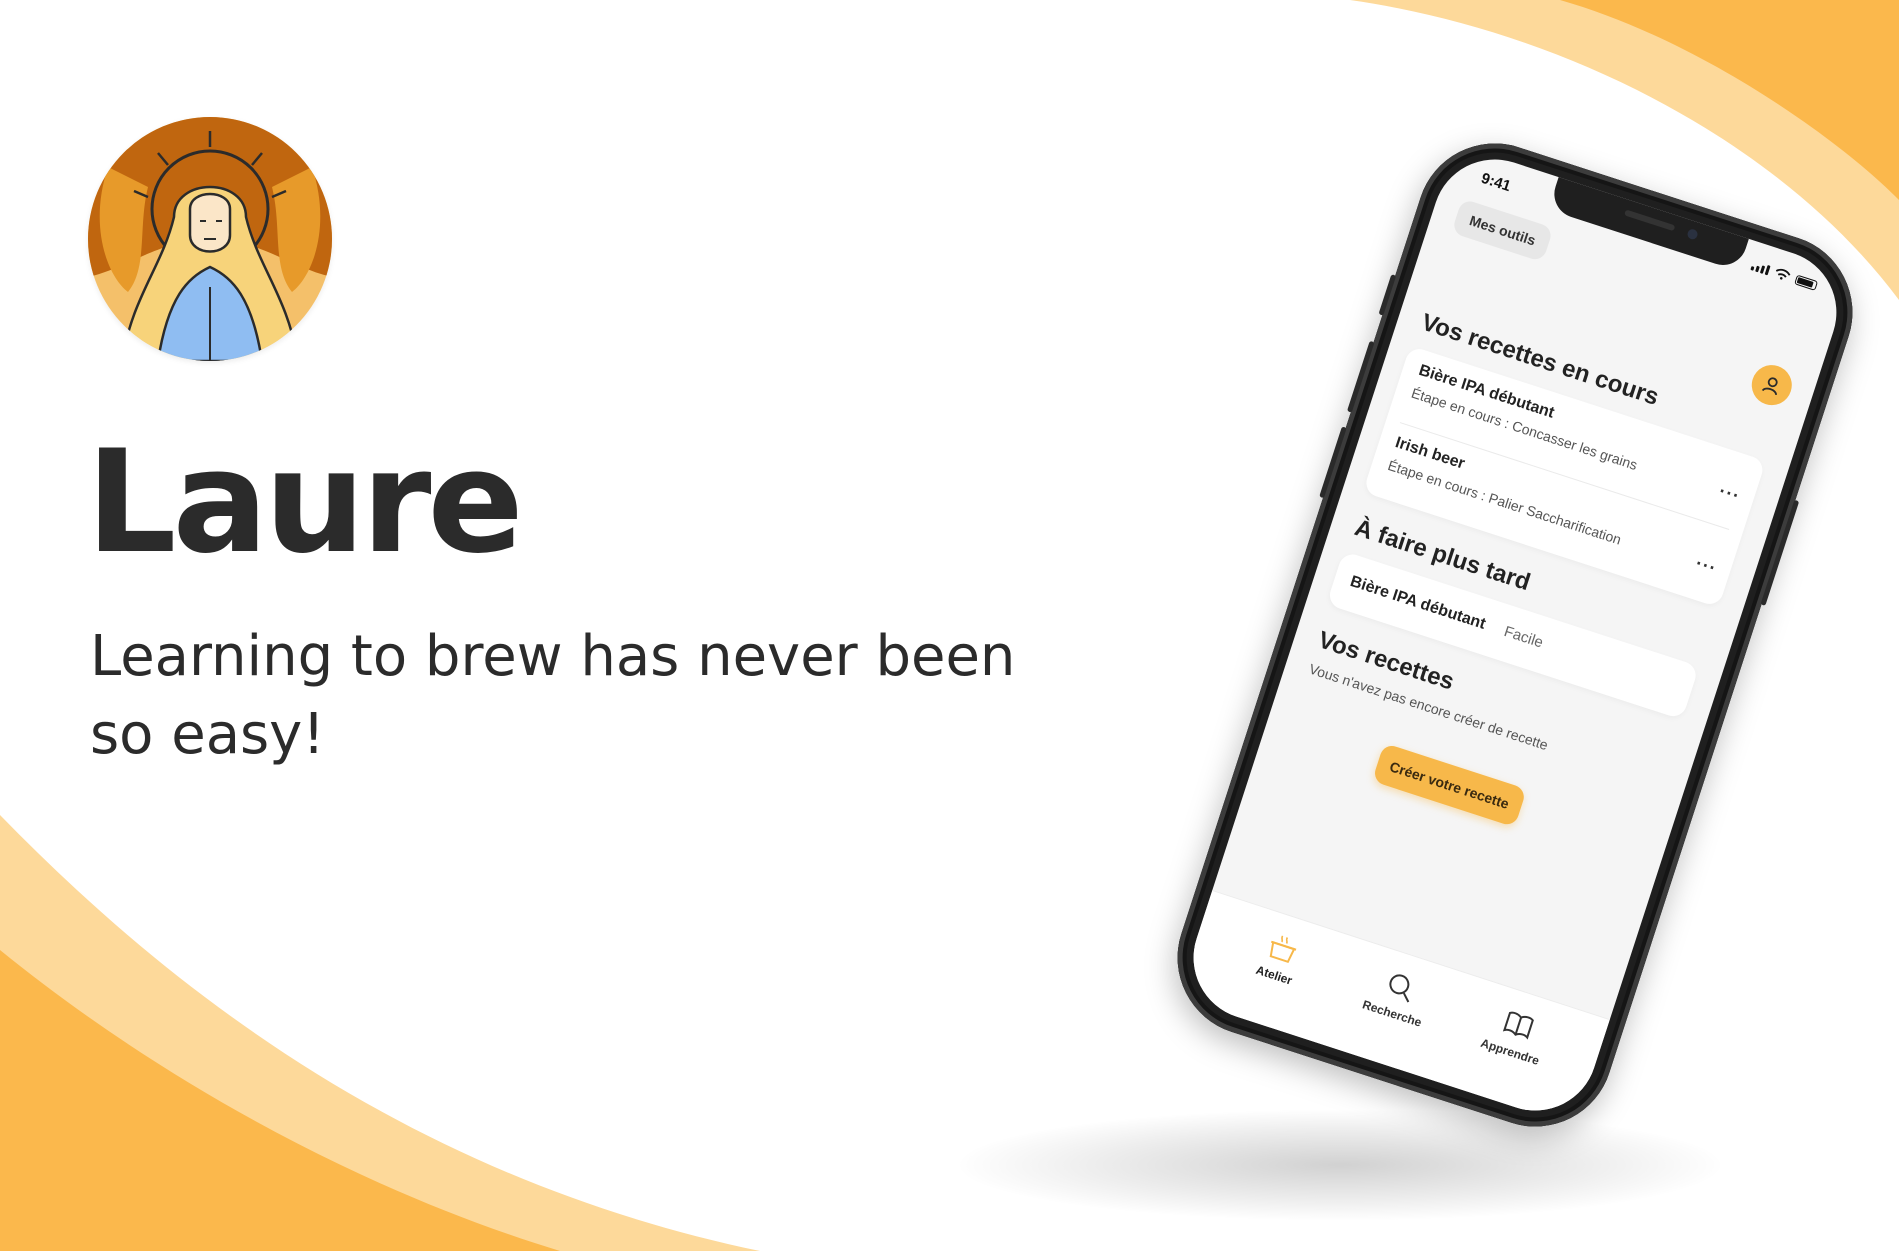 Image resolution: width=1899 pixels, height=1251 pixels. I want to click on difficulty-level: Facile, so click(1523, 637).